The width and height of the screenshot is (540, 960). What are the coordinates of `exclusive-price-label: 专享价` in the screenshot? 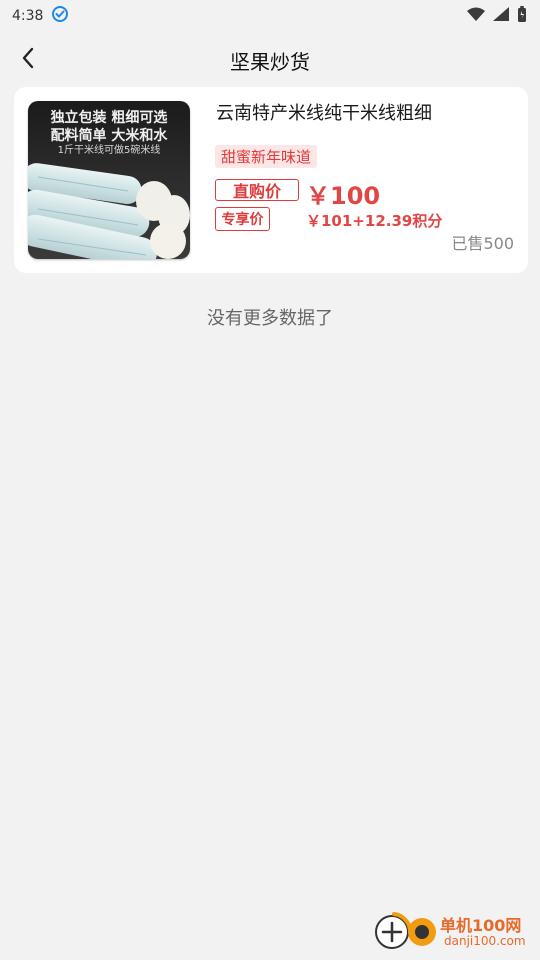 It's located at (242, 219).